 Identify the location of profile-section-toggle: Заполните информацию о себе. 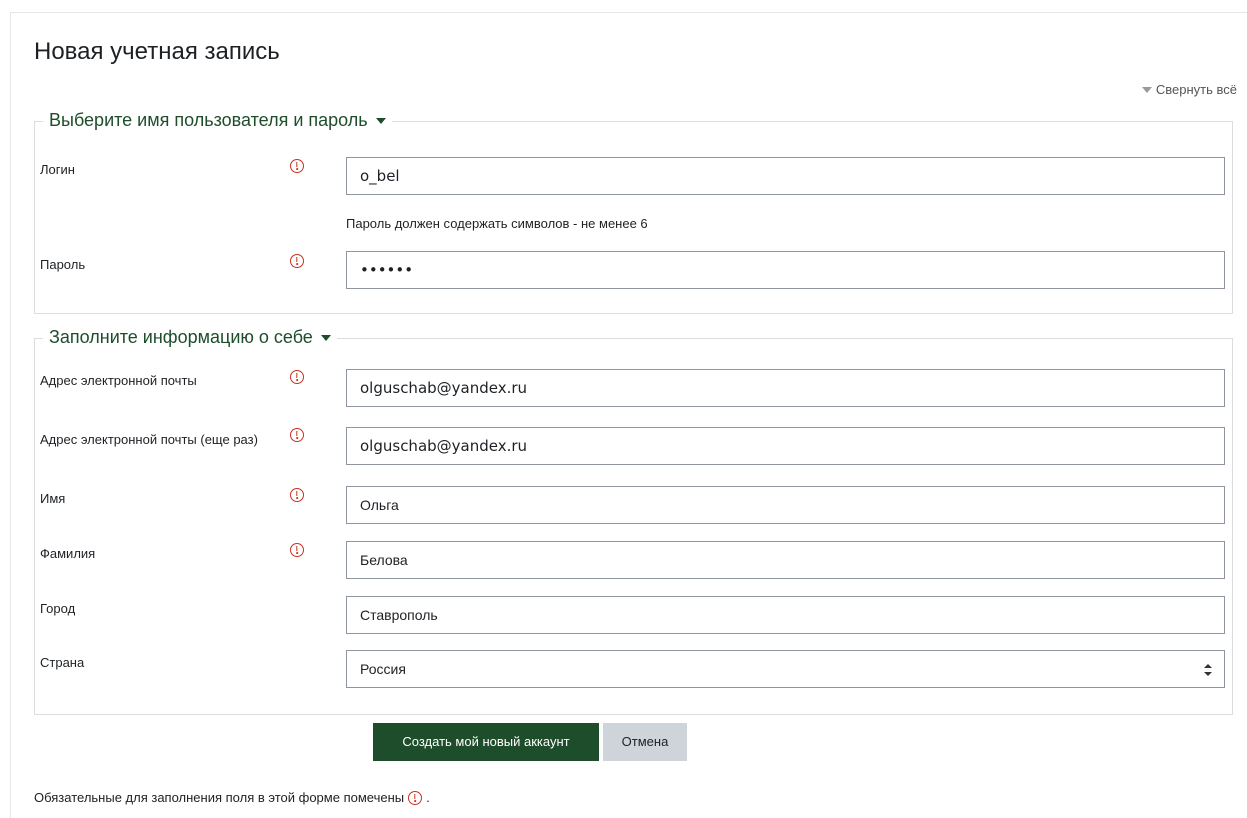
(190, 337).